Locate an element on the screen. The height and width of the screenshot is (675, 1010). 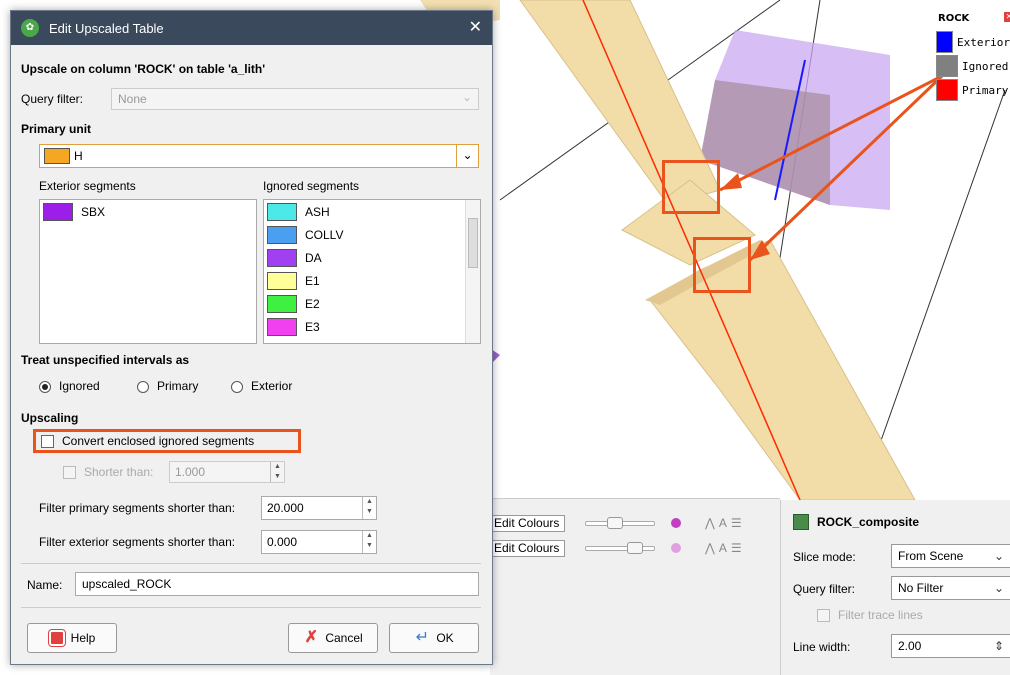
list-item: E3 is located at coordinates (372, 326).